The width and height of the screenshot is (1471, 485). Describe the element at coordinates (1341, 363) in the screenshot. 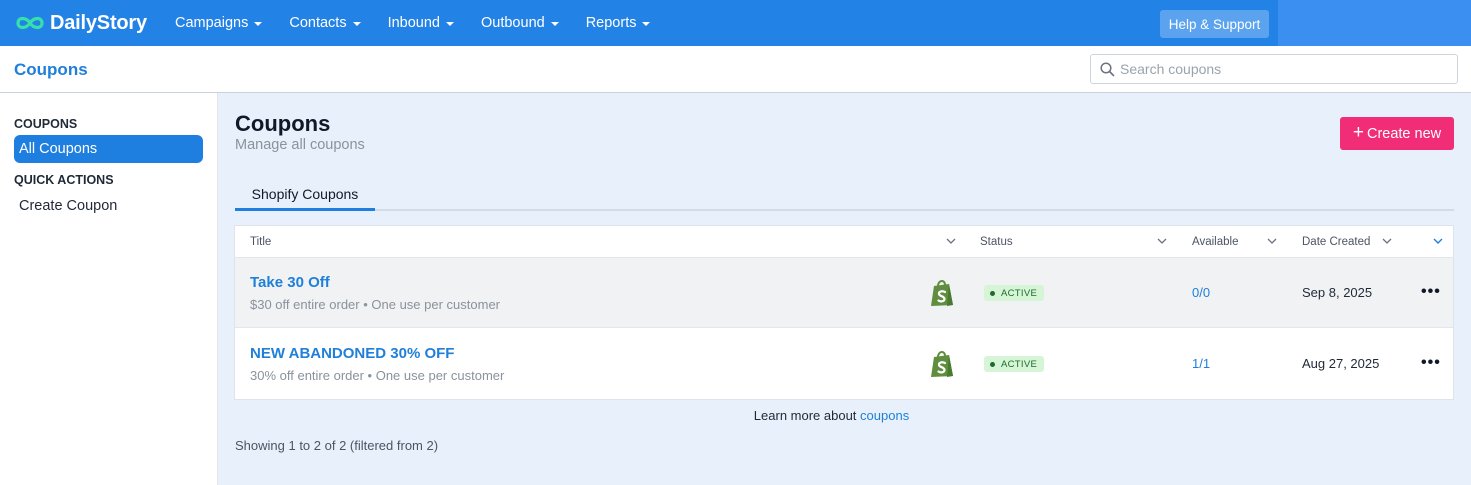

I see `date-created: Aug 27, 2025` at that location.